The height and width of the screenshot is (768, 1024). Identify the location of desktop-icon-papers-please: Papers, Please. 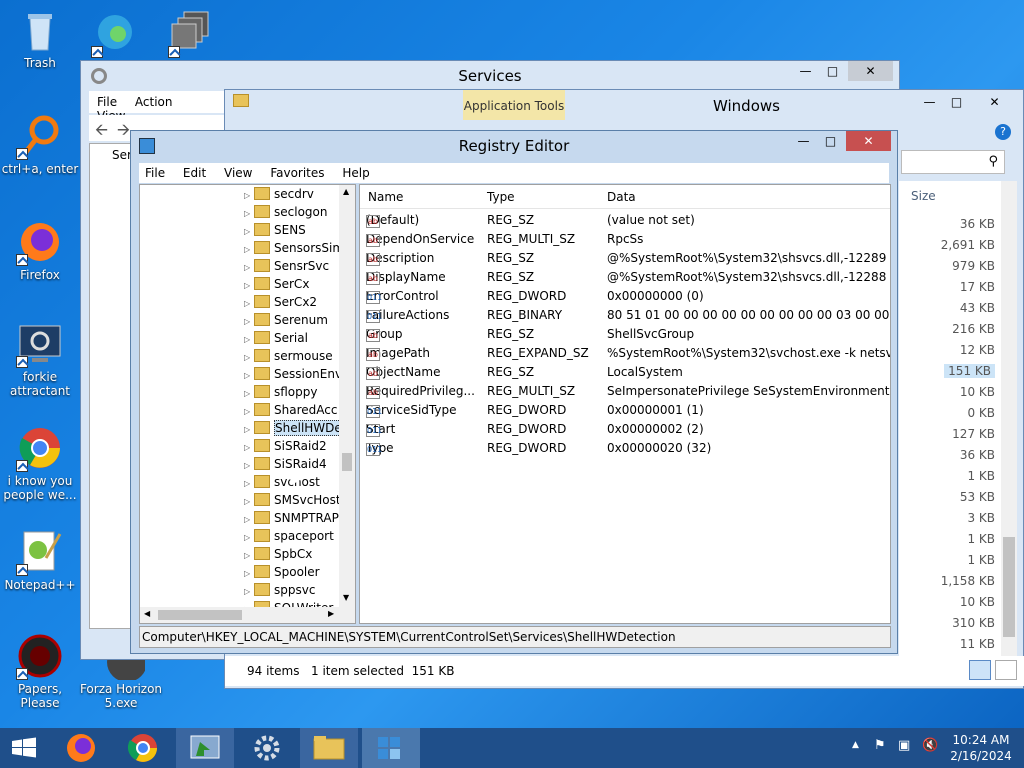
(40, 671).